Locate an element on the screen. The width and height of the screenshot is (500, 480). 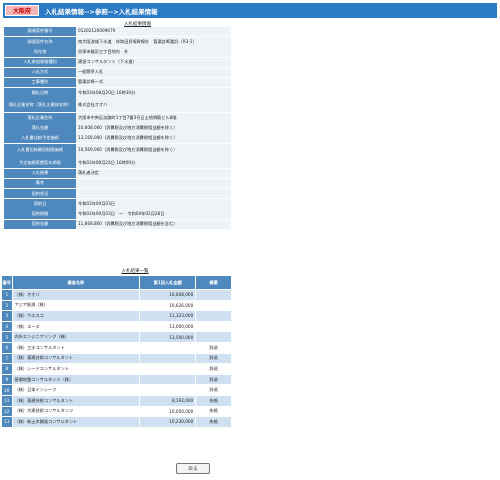
bid-amount: 10,626,000 is located at coordinates (168, 305).